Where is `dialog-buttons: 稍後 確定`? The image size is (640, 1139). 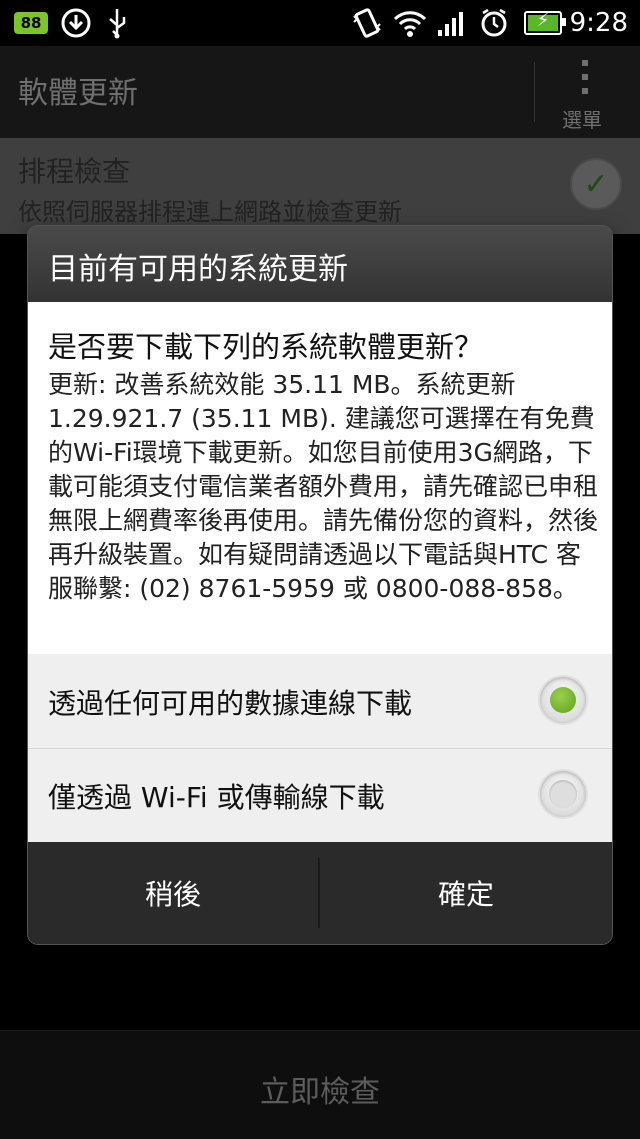
dialog-buttons: 稍後 確定 is located at coordinates (320, 893).